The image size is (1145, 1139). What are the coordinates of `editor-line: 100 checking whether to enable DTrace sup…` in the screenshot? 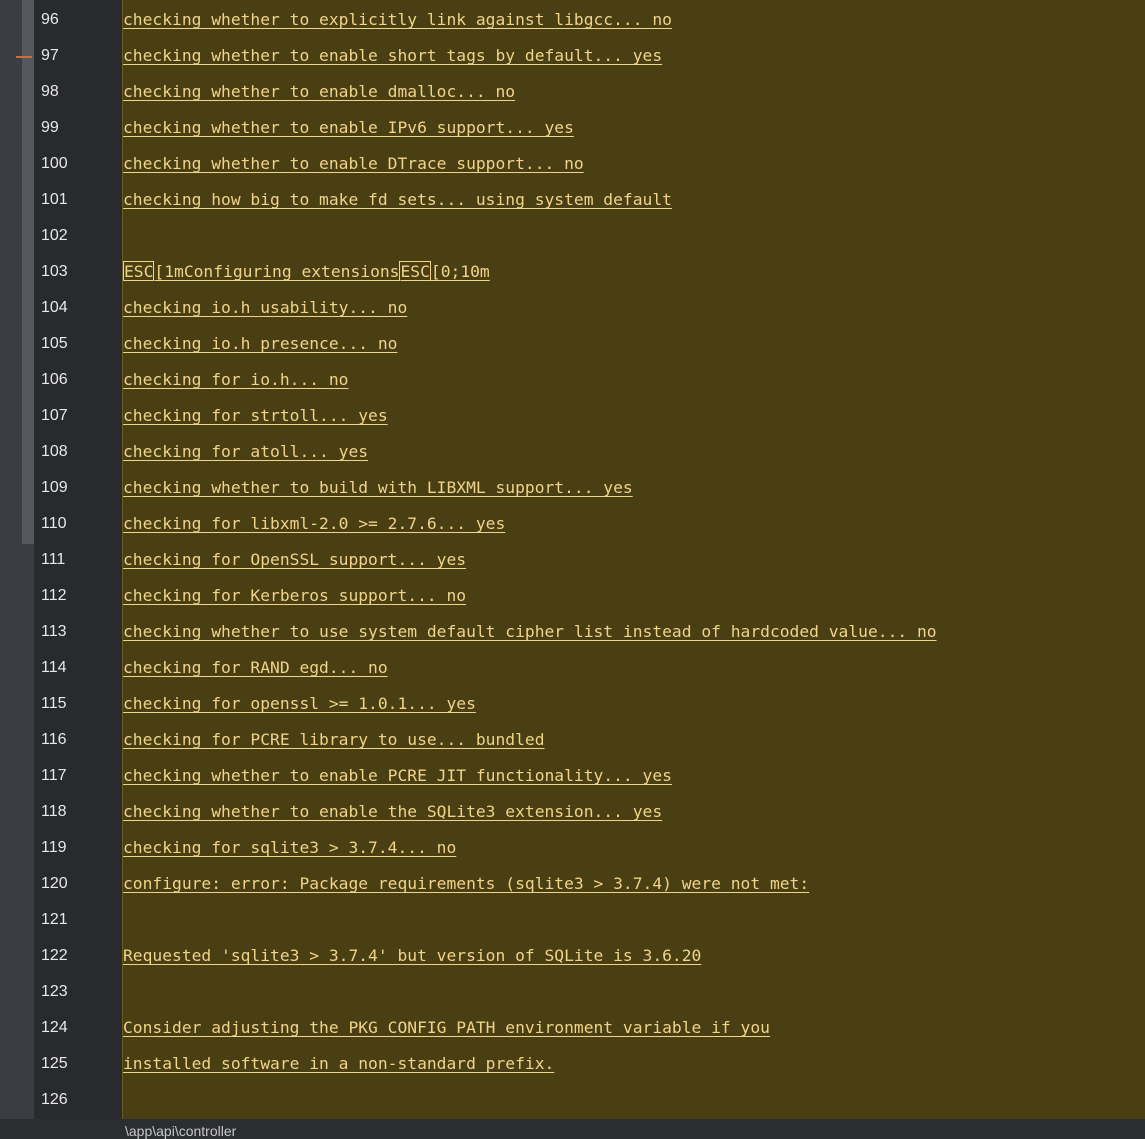 It's located at (572, 162).